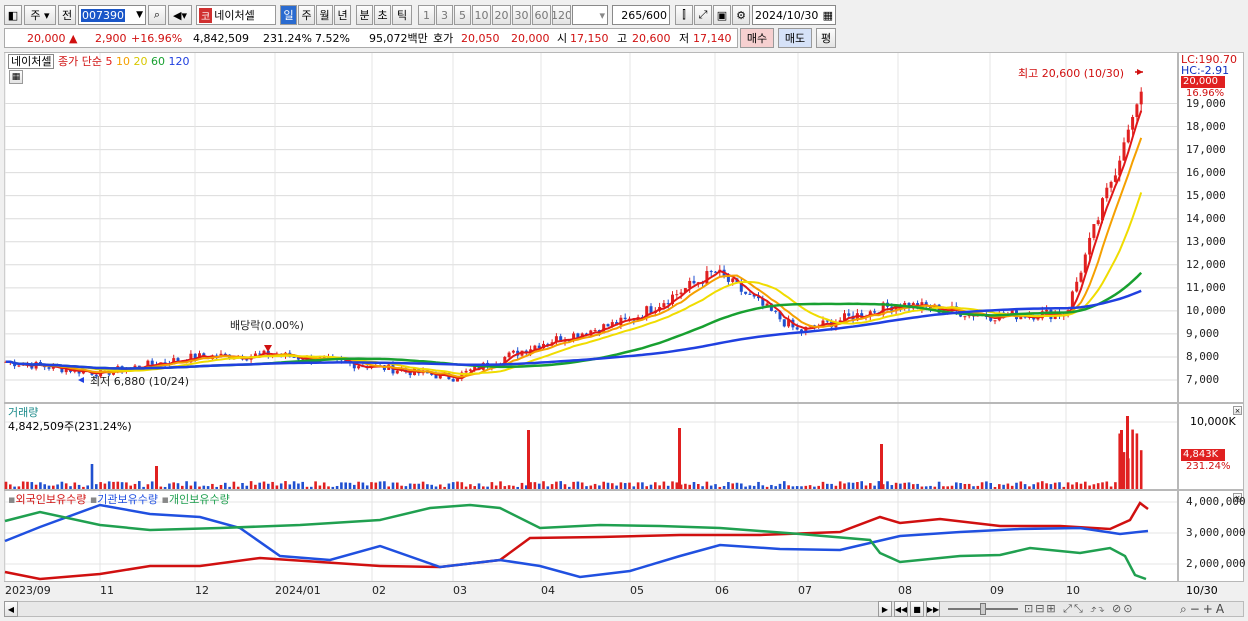 The width and height of the screenshot is (1248, 621). Describe the element at coordinates (901, 609) in the screenshot. I see `rewind-icon: ◀◀` at that location.